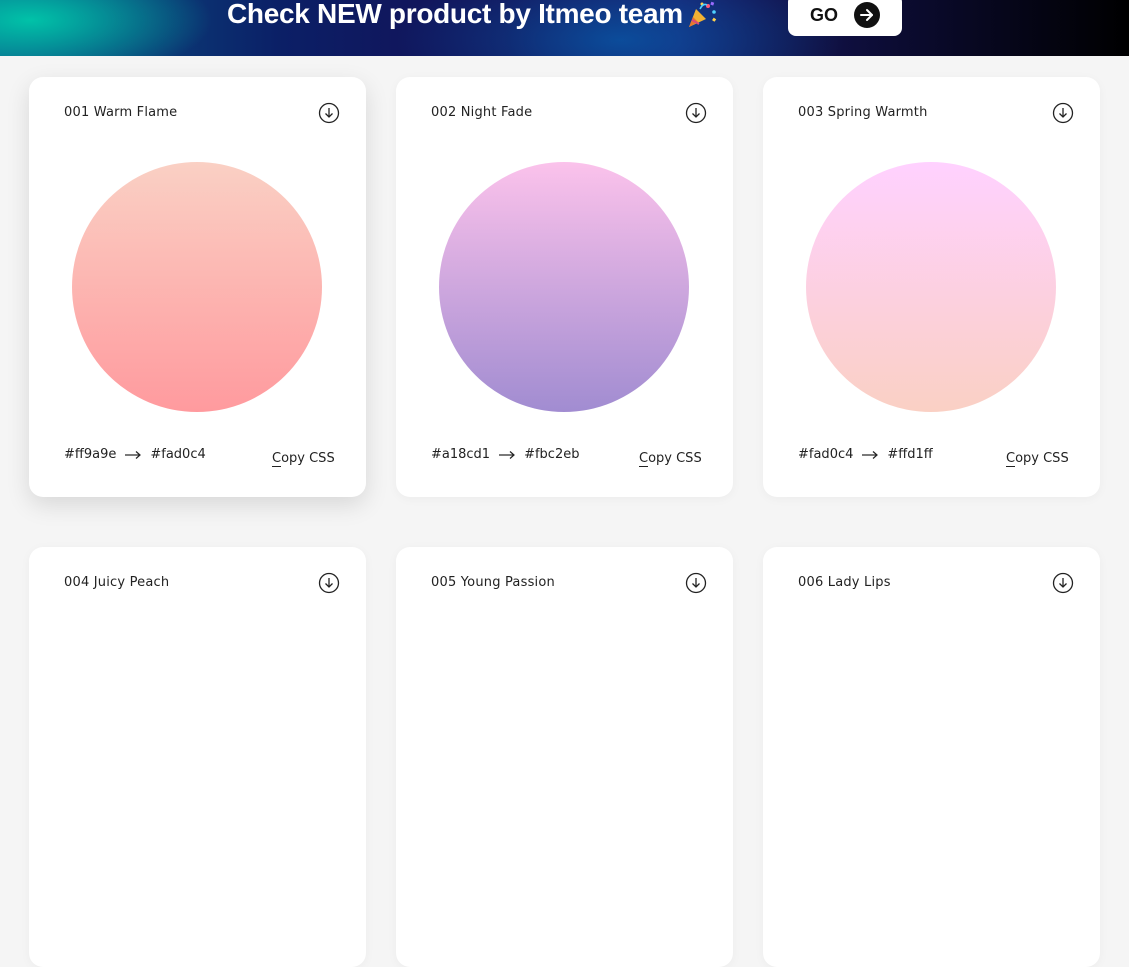 The height and width of the screenshot is (967, 1129). Describe the element at coordinates (552, 454) in the screenshot. I see `color-to: #fbc2eb` at that location.